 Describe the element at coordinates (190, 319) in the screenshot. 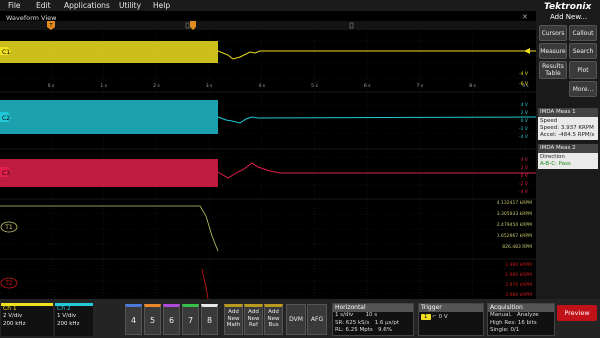

I see `channel-7-button: 7` at that location.